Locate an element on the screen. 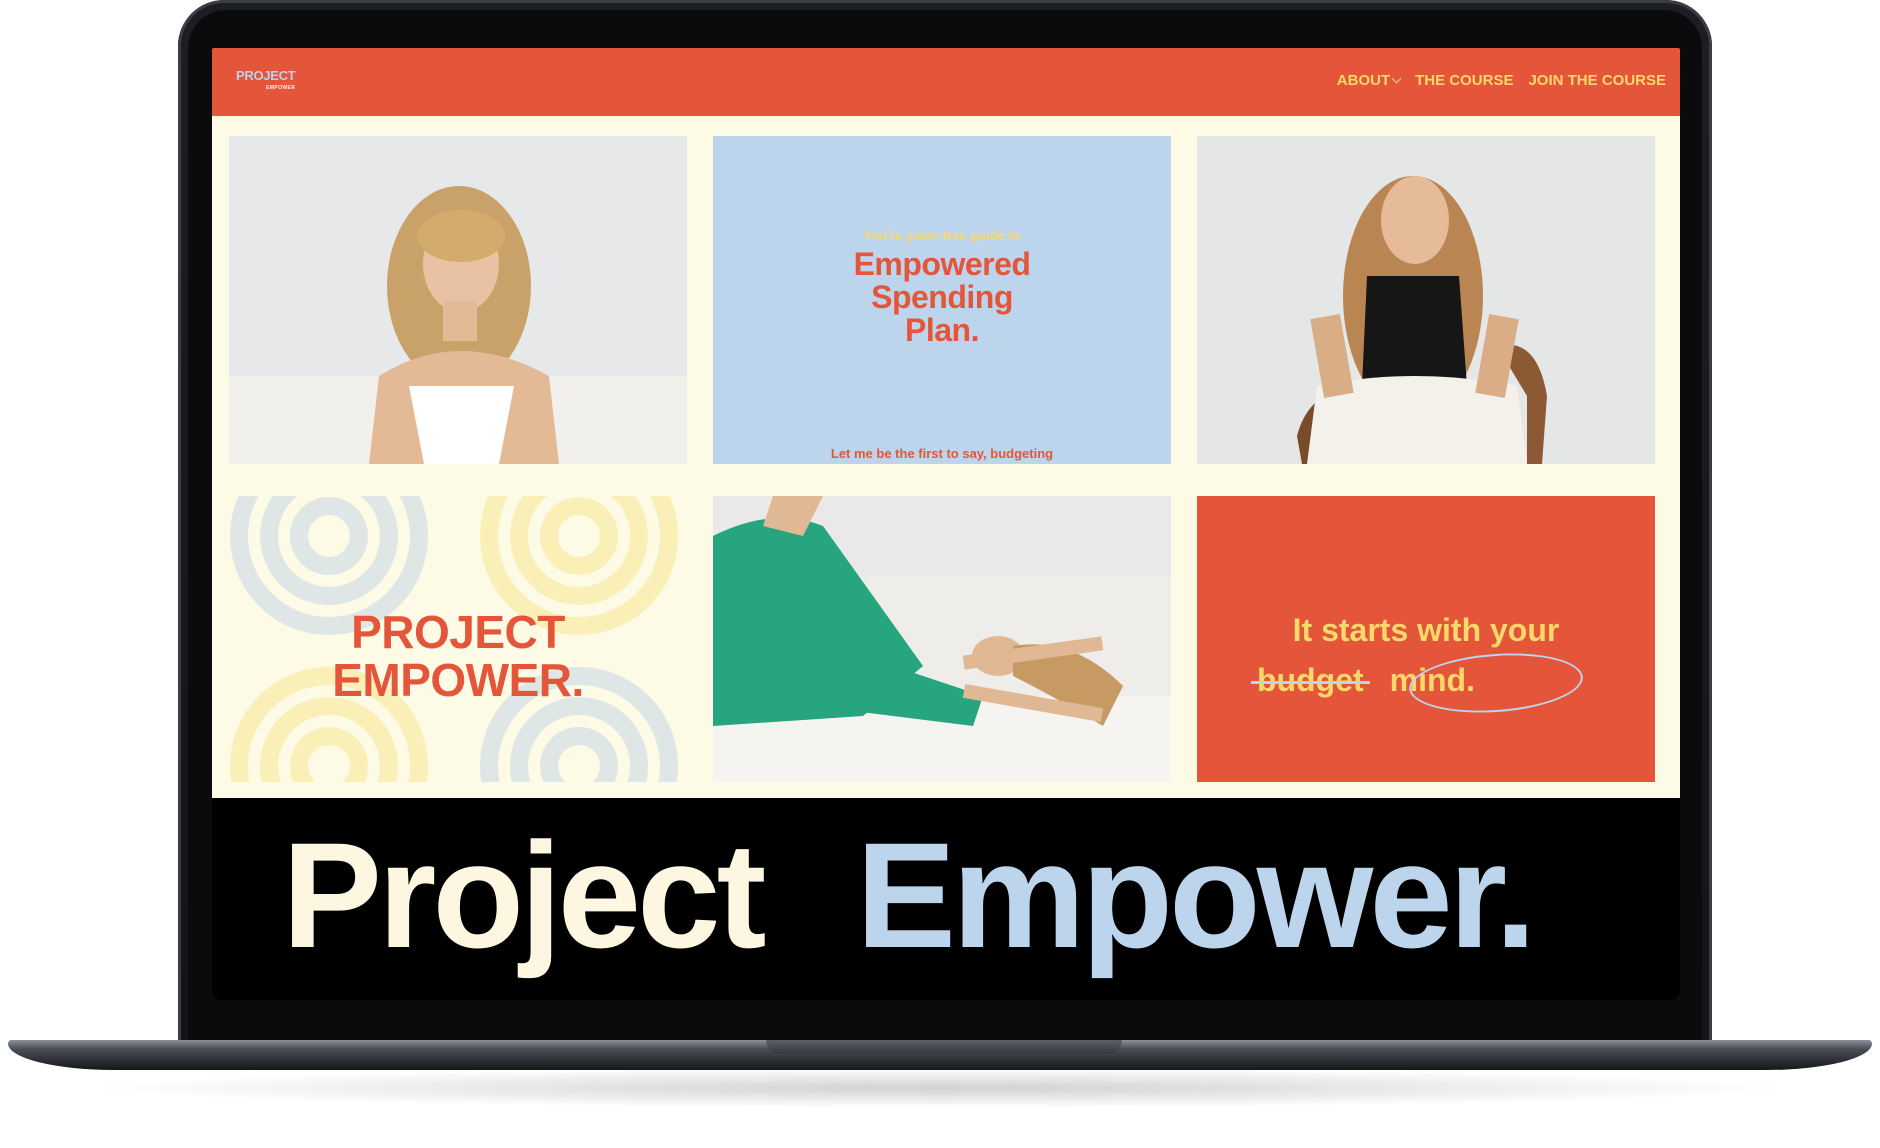  nav-item-the-course: THE COURSE is located at coordinates (1464, 80).